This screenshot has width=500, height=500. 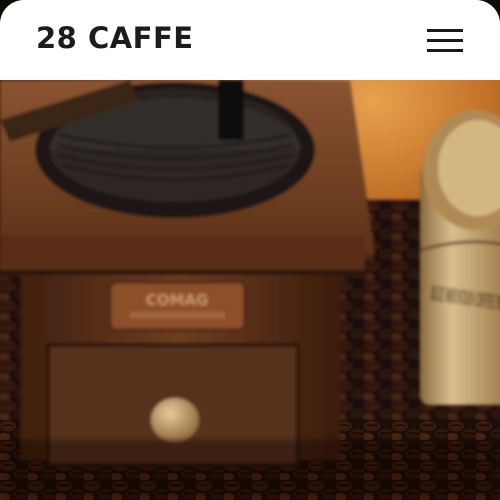 I want to click on menu-bar-middle, so click(x=445, y=40).